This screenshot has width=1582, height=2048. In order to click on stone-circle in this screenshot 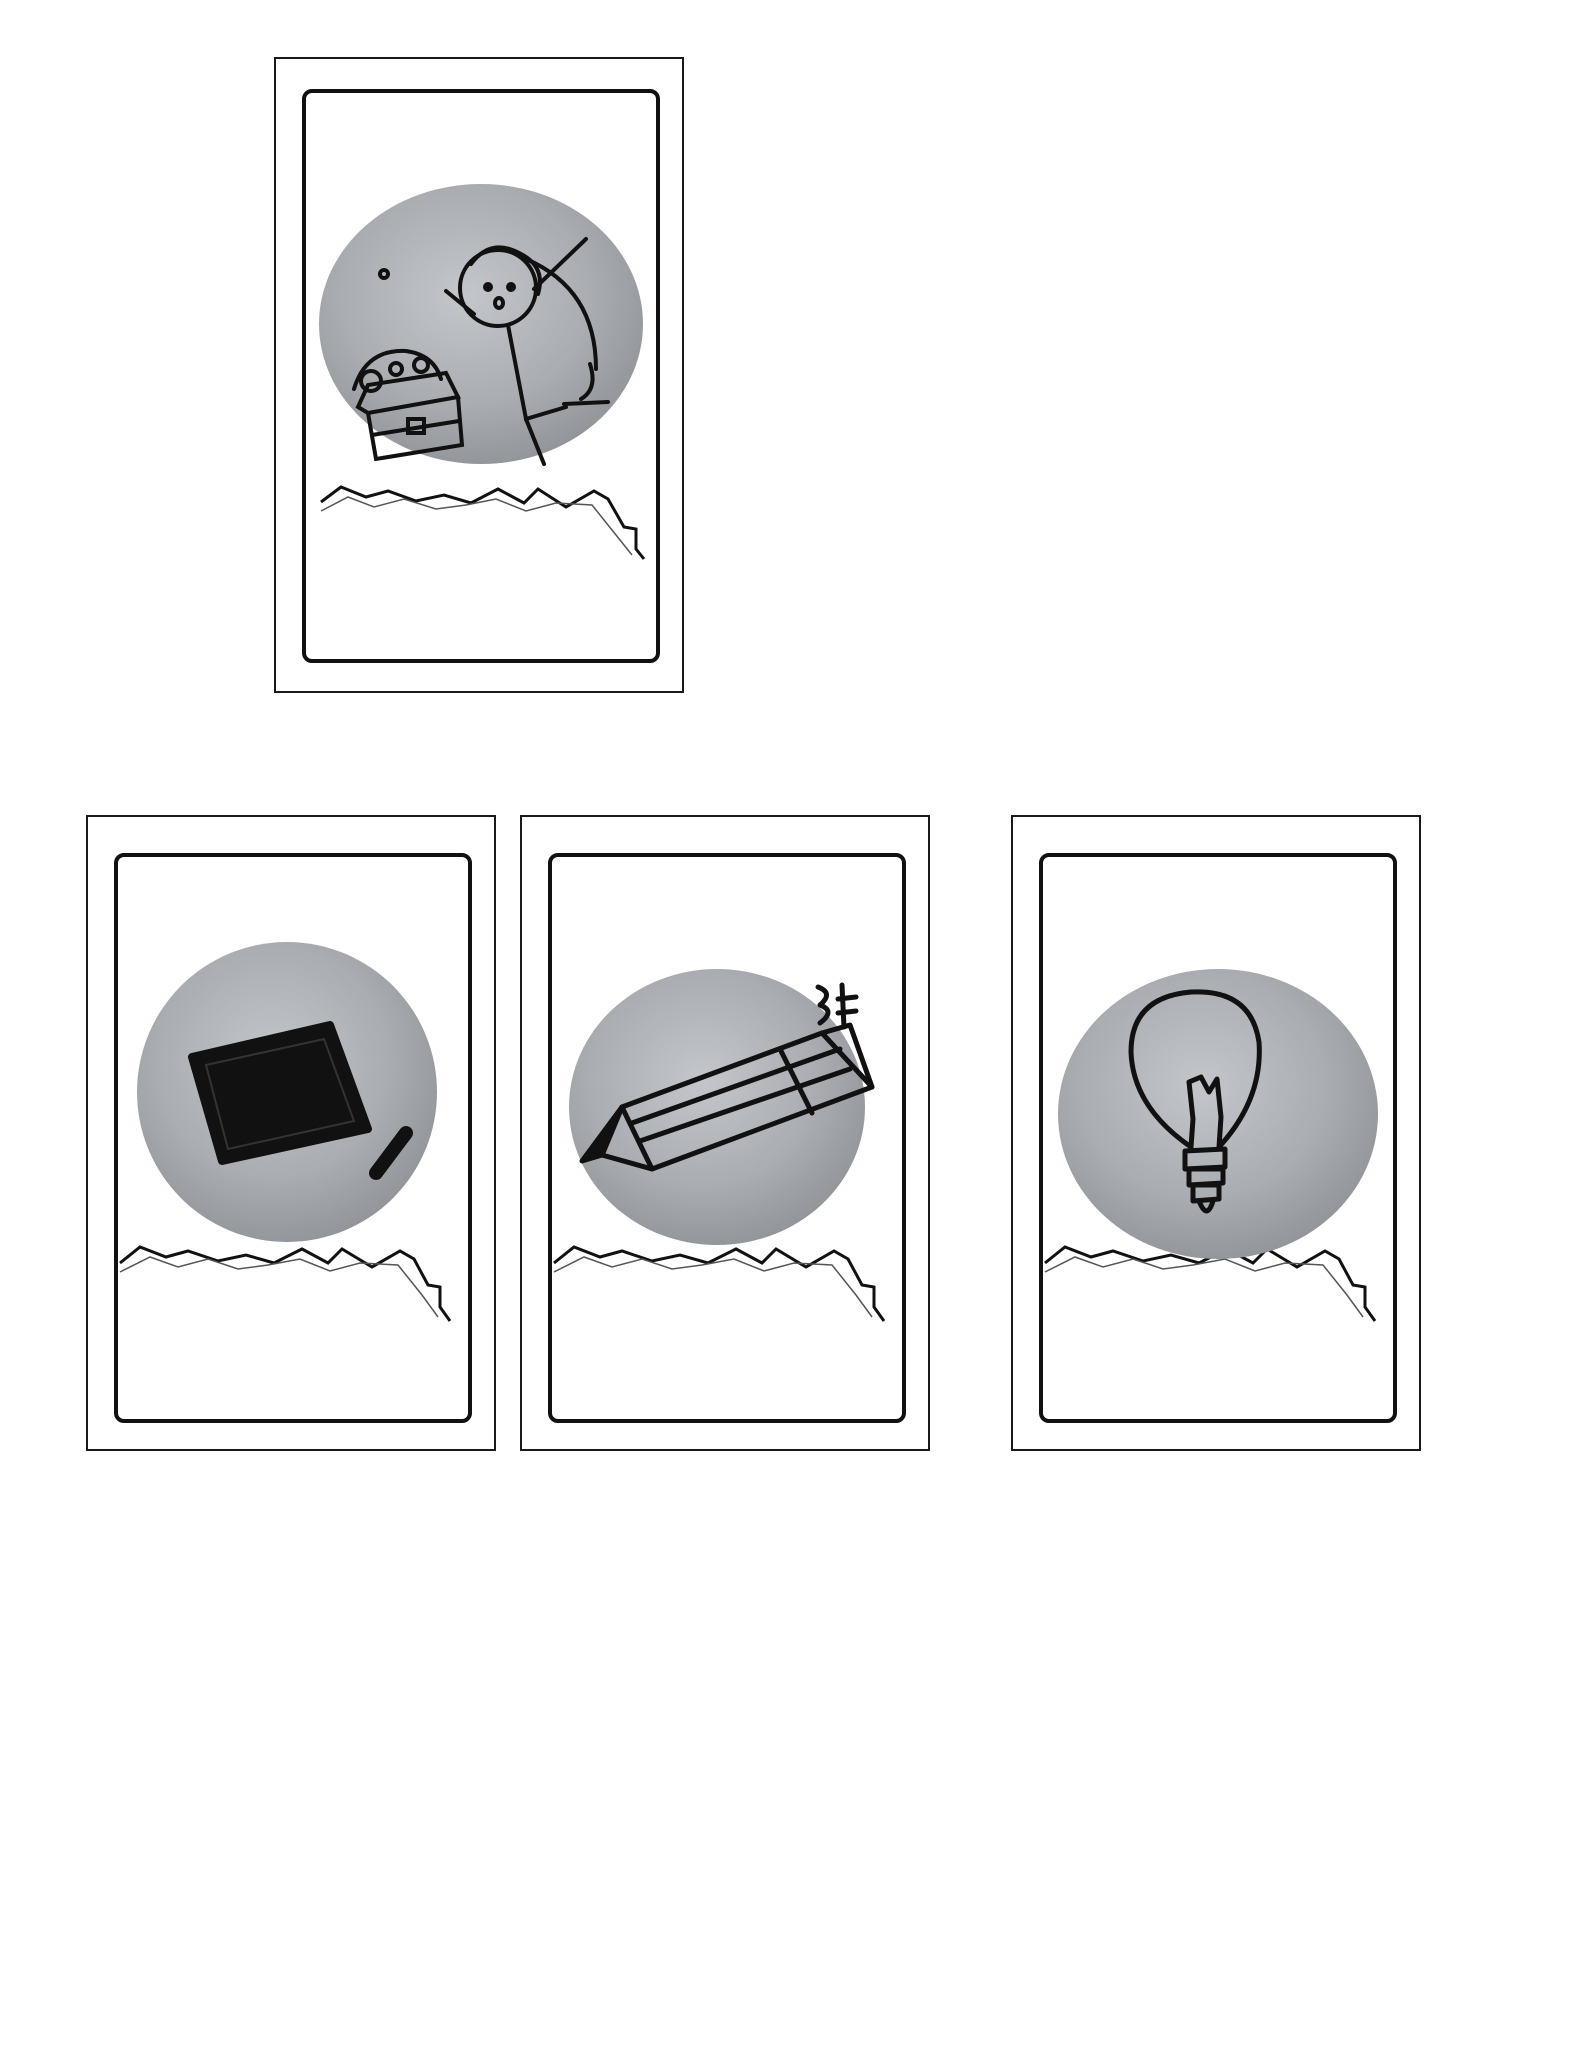, I will do `click(1218, 1114)`.